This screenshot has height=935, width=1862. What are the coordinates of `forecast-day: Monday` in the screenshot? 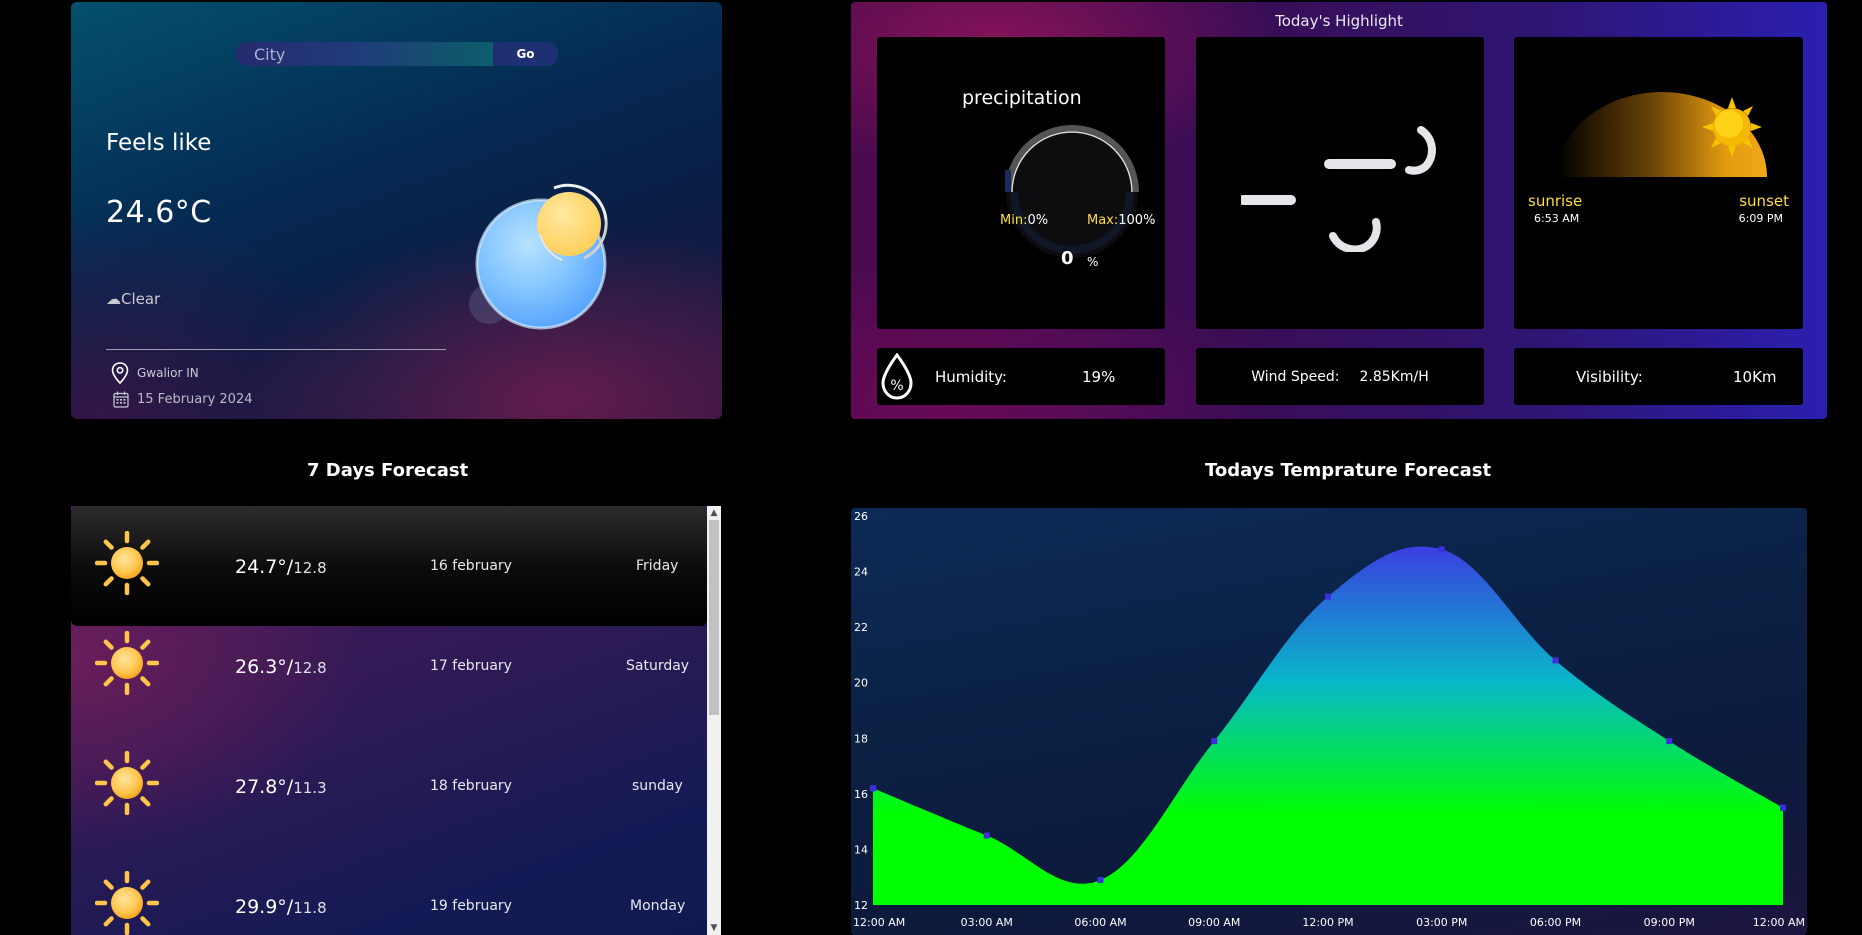 It's located at (658, 906).